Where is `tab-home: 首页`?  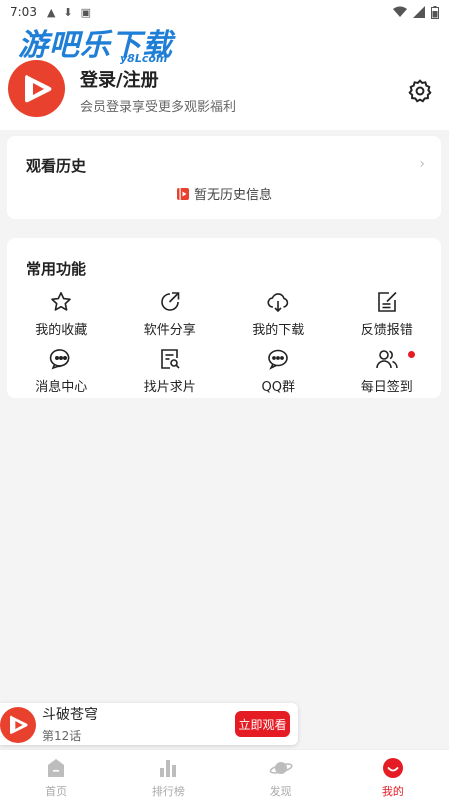 tab-home: 首页 is located at coordinates (56, 775).